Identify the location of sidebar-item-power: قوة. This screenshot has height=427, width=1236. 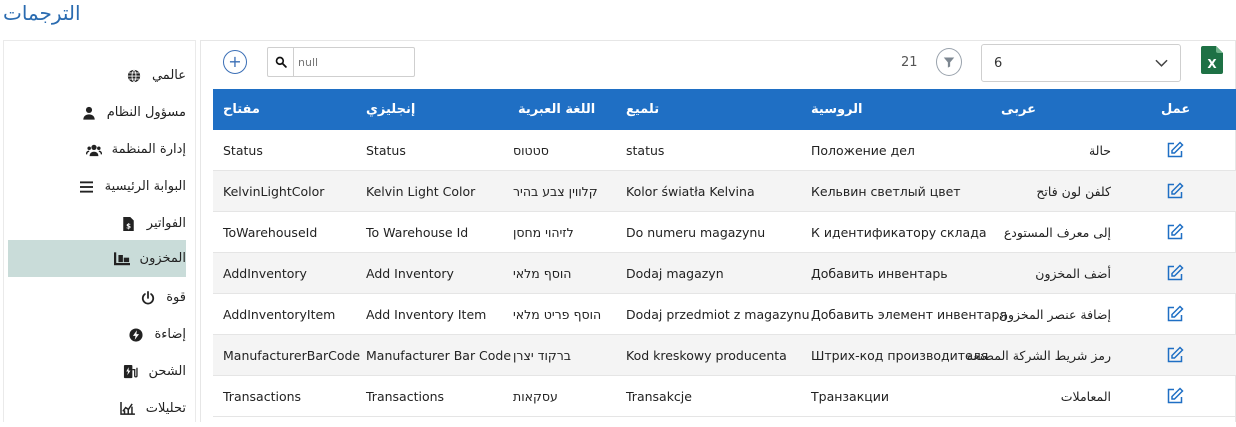
(97, 297).